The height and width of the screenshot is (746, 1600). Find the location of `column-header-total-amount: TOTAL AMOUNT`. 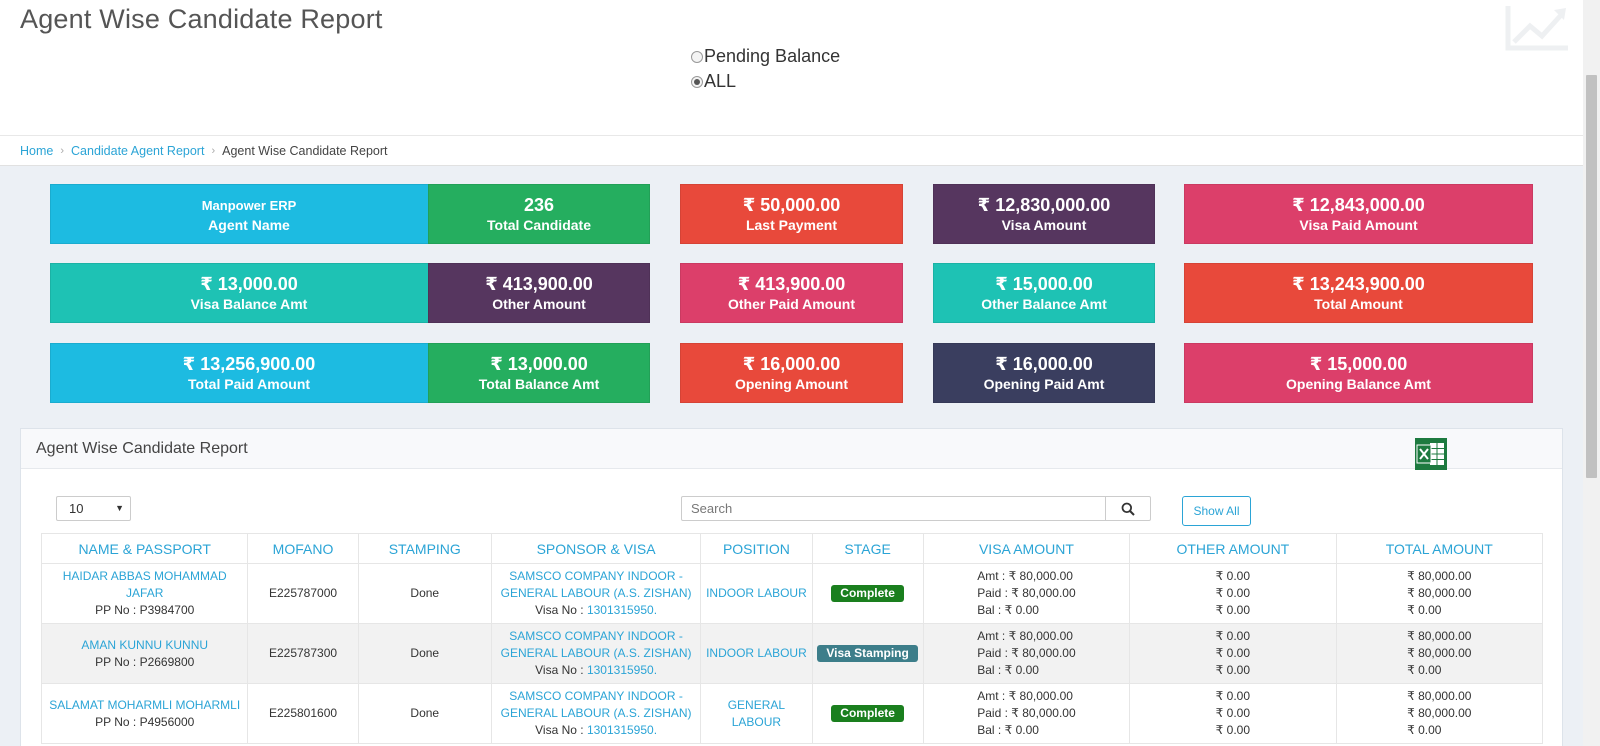

column-header-total-amount: TOTAL AMOUNT is located at coordinates (1439, 548).